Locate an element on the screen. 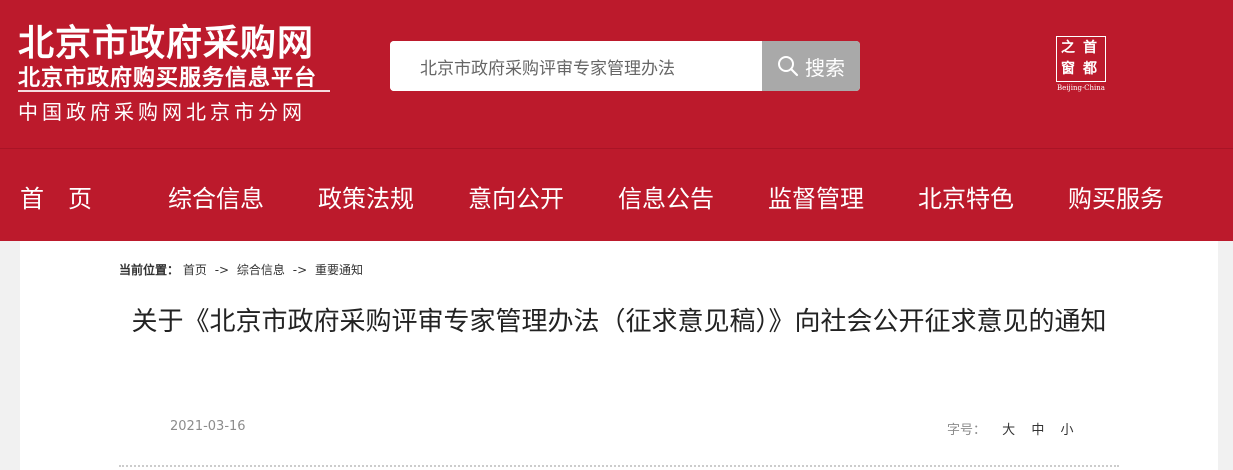 This screenshot has width=1233, height=470. emblem-caption: Beijing·China is located at coordinates (1081, 88).